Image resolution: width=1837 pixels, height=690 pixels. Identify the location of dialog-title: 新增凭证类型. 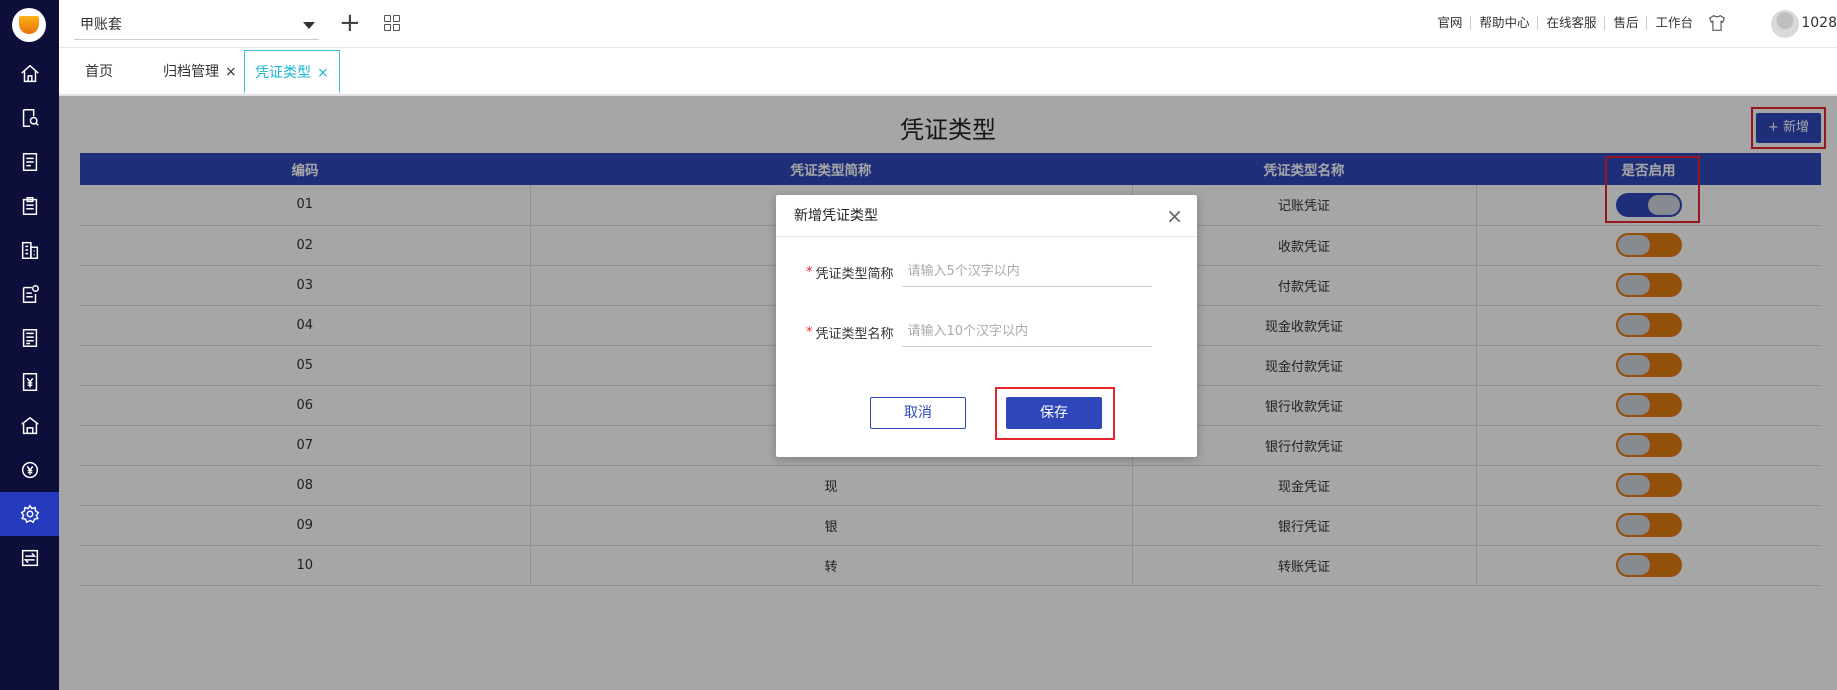
(836, 216).